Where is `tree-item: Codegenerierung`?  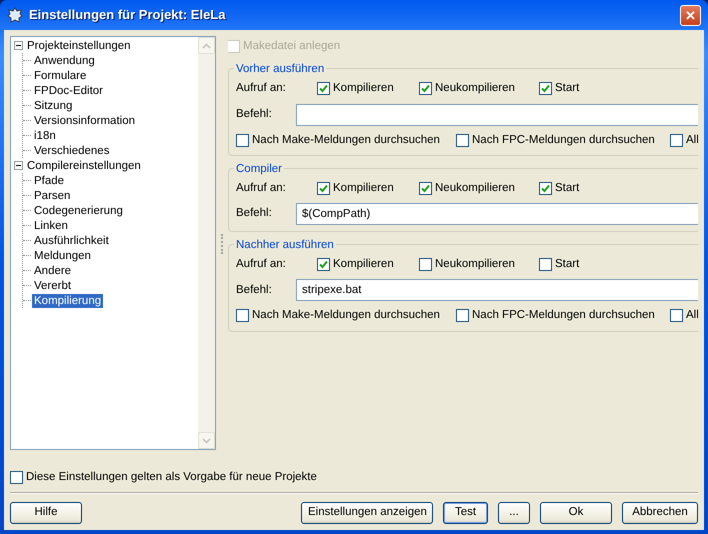 tree-item: Codegenerierung is located at coordinates (78, 211).